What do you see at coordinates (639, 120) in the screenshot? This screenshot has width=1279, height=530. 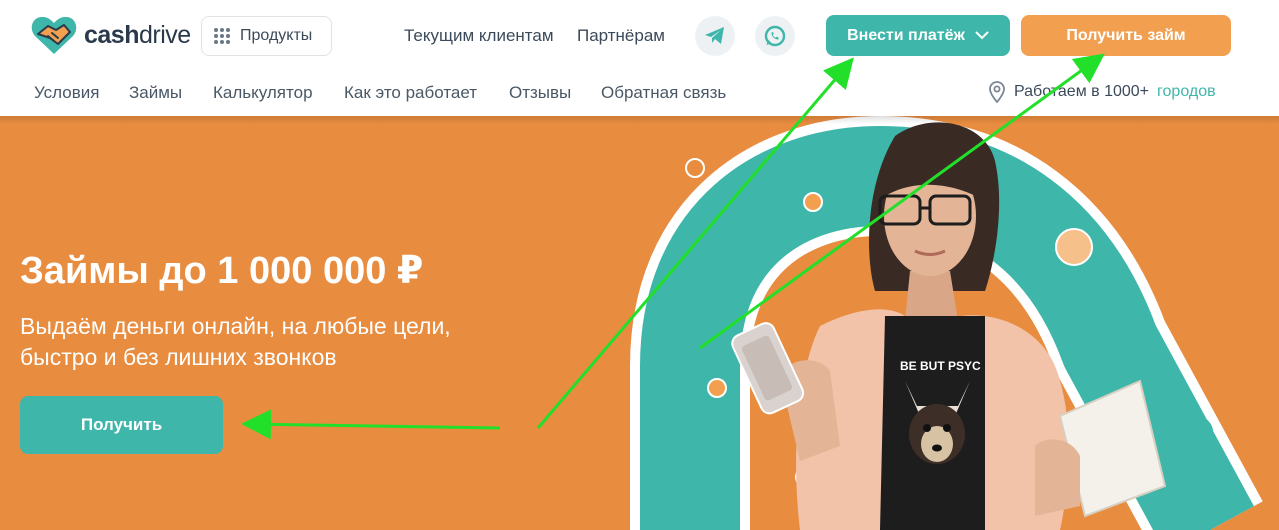 I see `header-shadow` at bounding box center [639, 120].